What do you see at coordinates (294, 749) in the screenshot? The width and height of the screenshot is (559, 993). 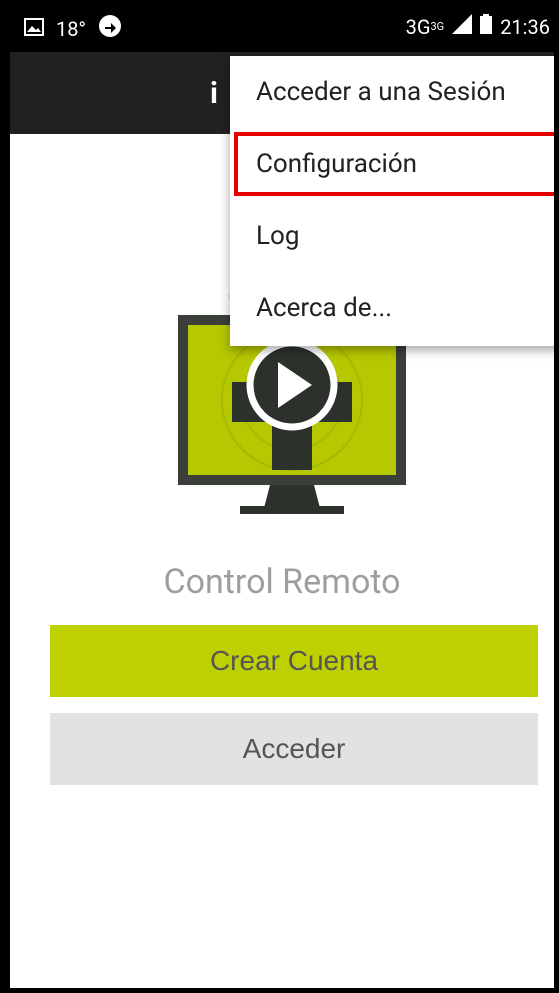 I see `login-button: Acceder` at bounding box center [294, 749].